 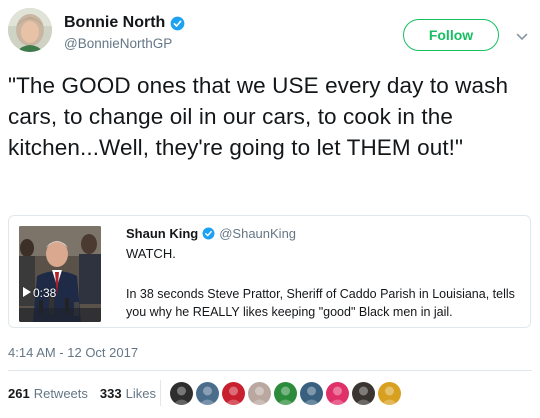 What do you see at coordinates (140, 393) in the screenshot?
I see `likes-label: Likes` at bounding box center [140, 393].